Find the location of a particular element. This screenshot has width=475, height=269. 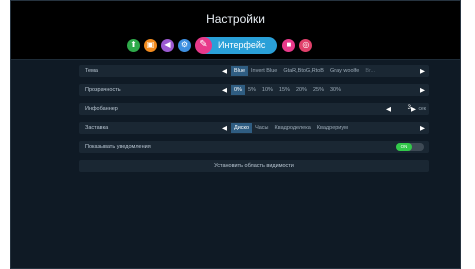

transparency-options: 0% 5% 10% 15% 20% 25% 30% is located at coordinates (287, 90).